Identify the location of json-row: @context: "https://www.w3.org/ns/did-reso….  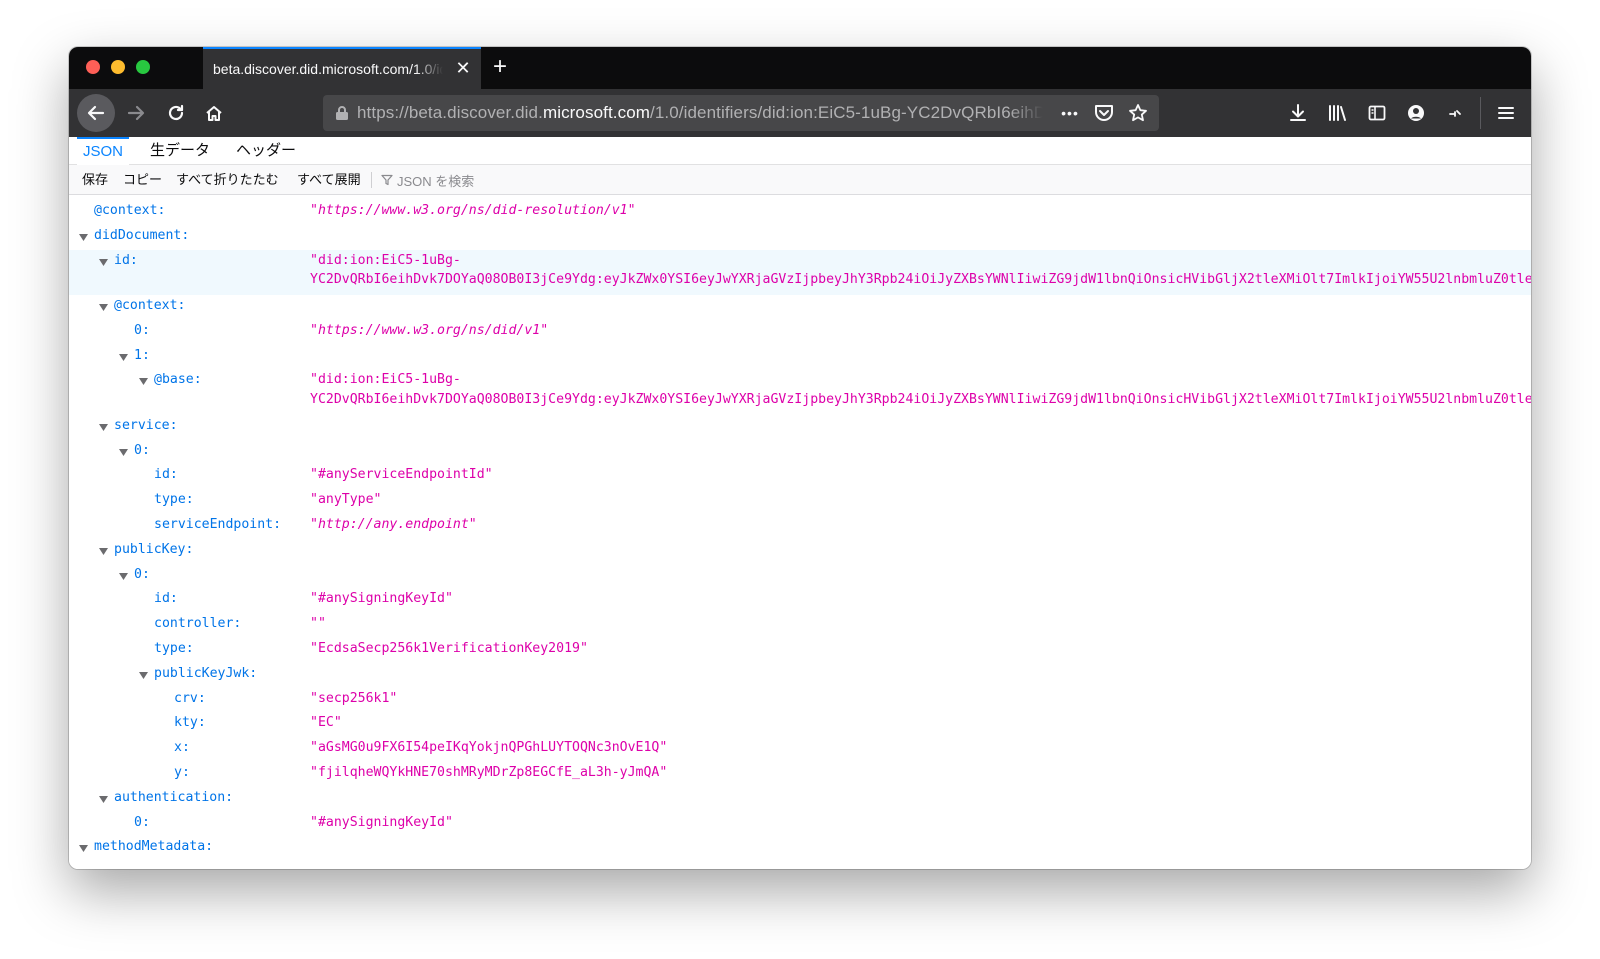
(800, 212).